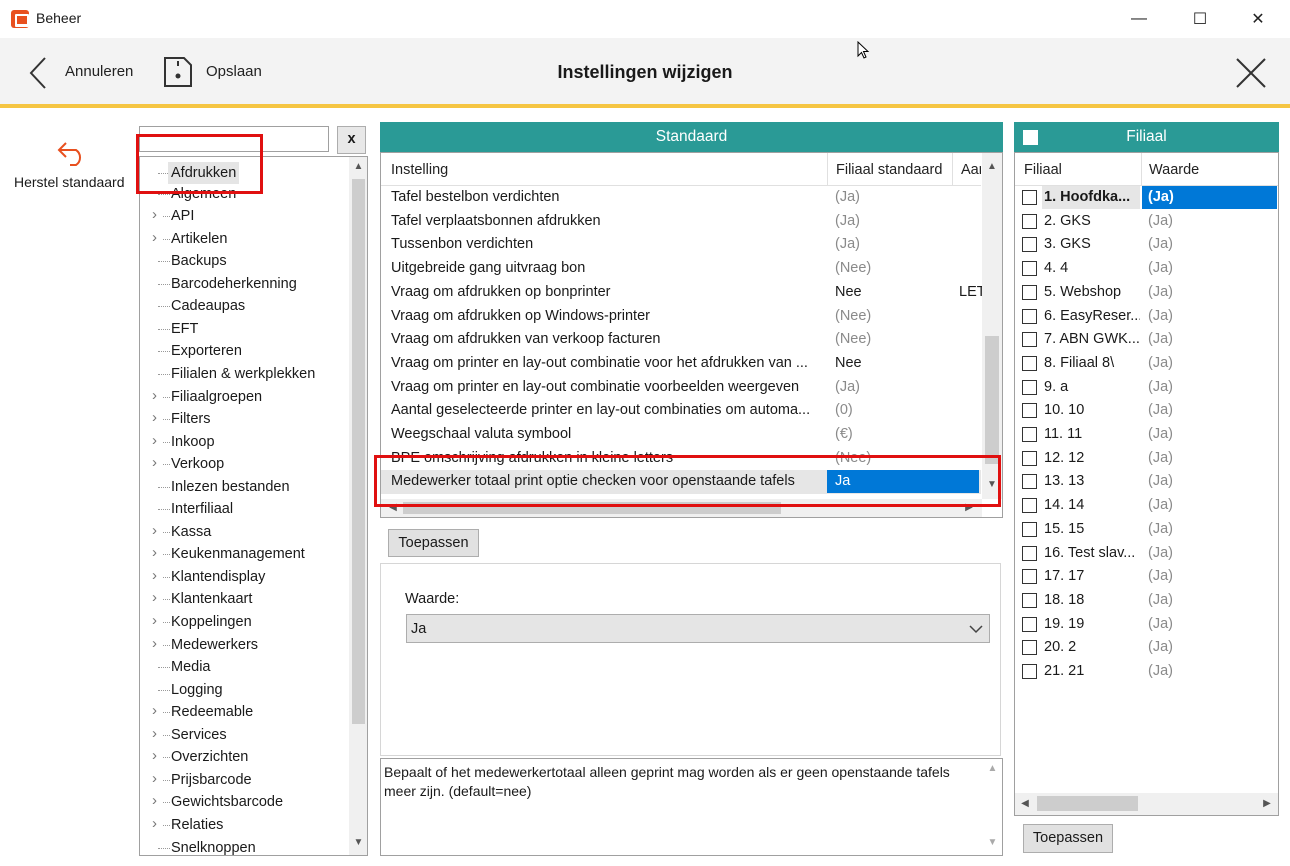 The height and width of the screenshot is (866, 1290). I want to click on setting-row: Tafel verplaatsbonnen afdrukken (Ja), so click(681, 222).